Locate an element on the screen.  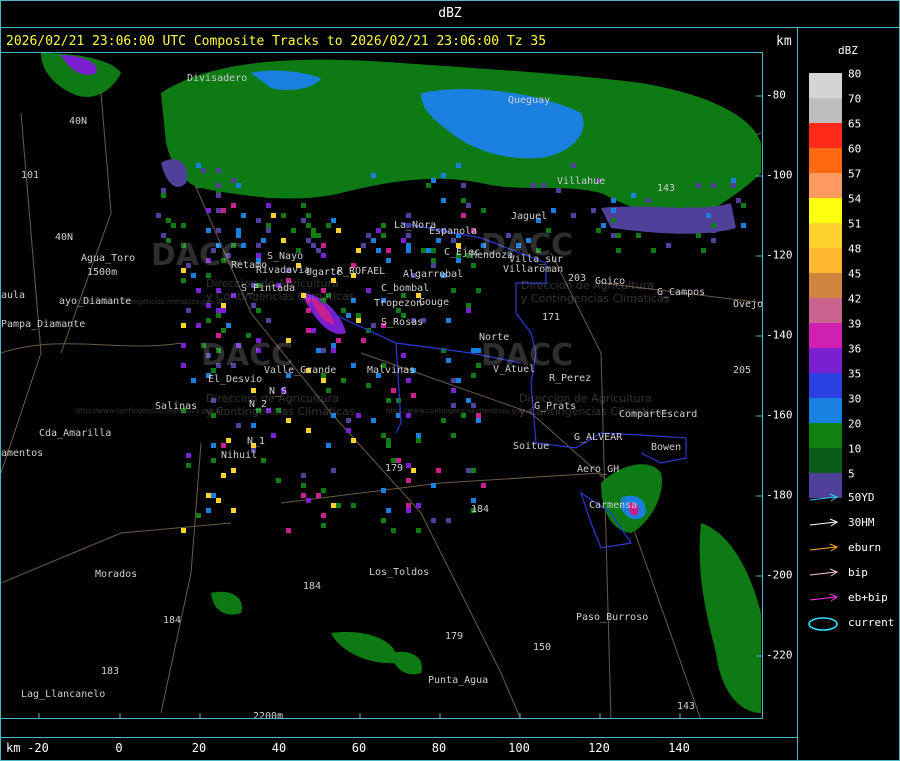
legend-item: eb+bip is located at coordinates (852, 598).